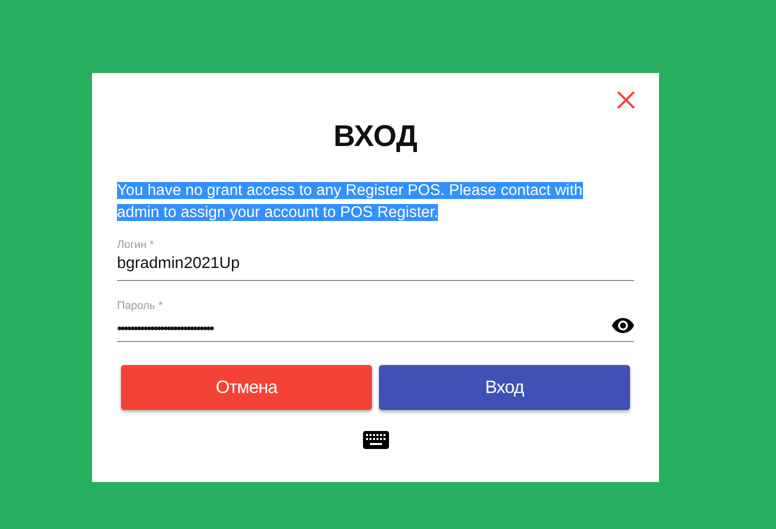  Describe the element at coordinates (375, 259) in the screenshot. I see `input-field: Логин * bgradmin2021Up` at that location.